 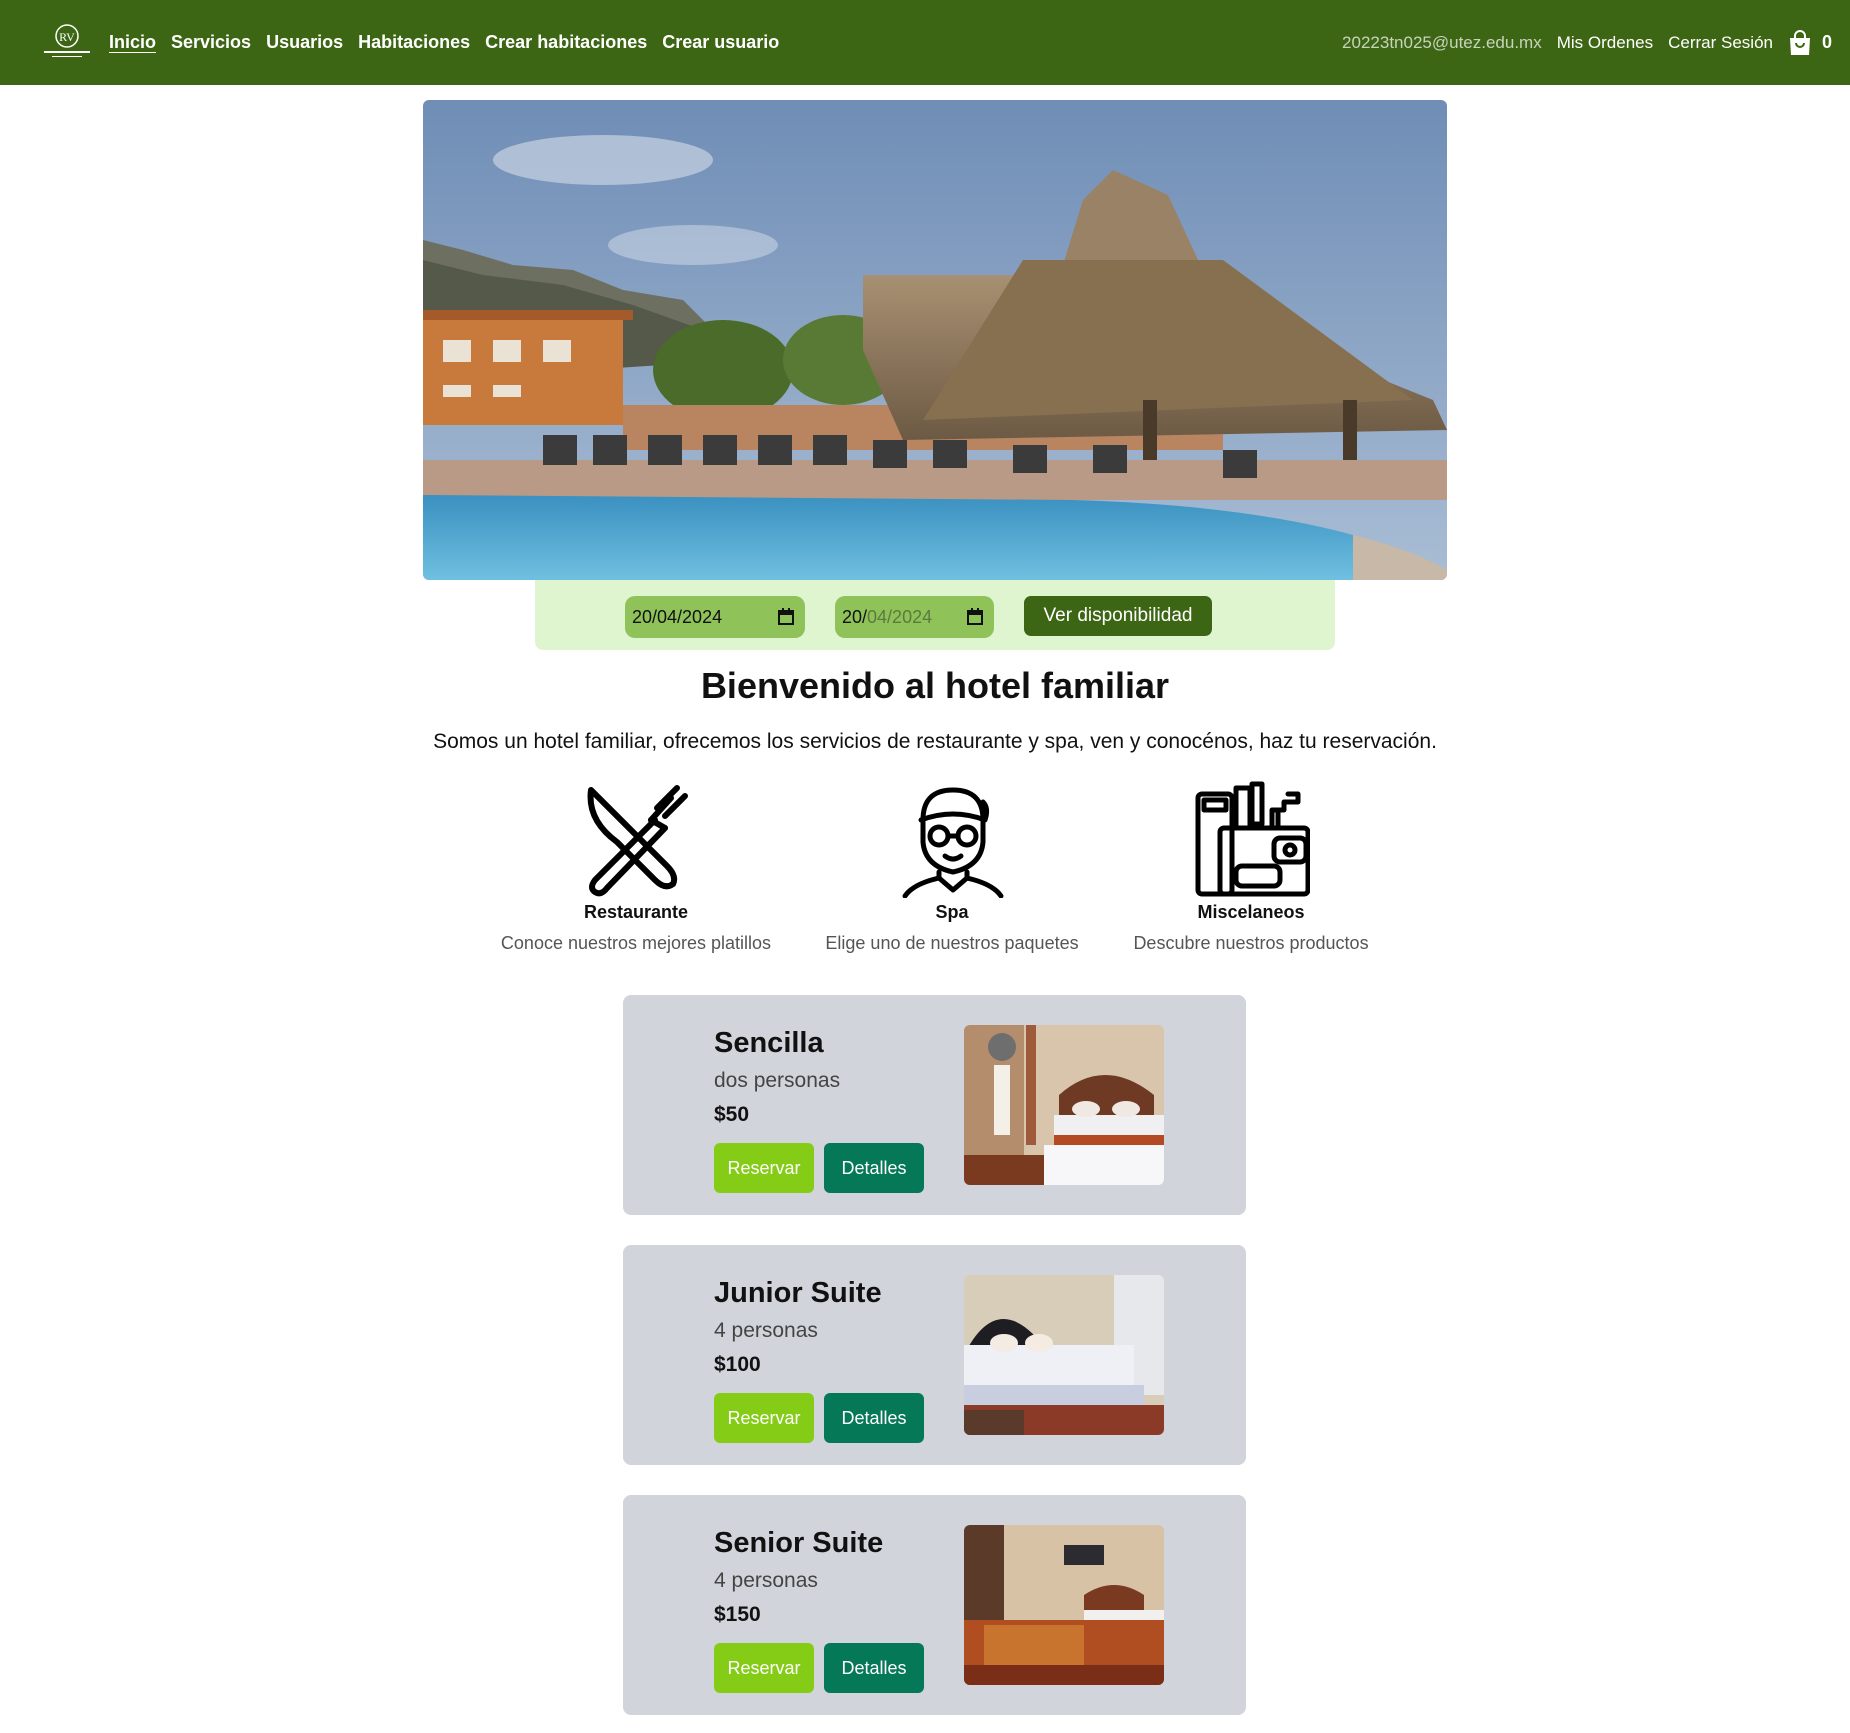 I want to click on spa-face-icon, so click(x=953, y=842).